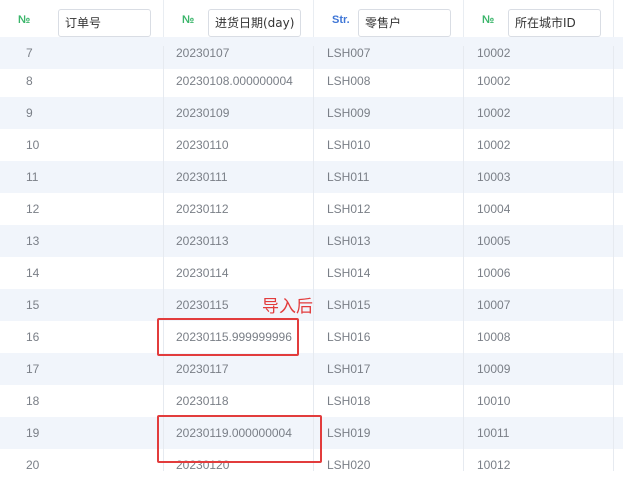 This screenshot has height=481, width=623. What do you see at coordinates (494, 465) in the screenshot?
I see `cell-city-id: 10012` at bounding box center [494, 465].